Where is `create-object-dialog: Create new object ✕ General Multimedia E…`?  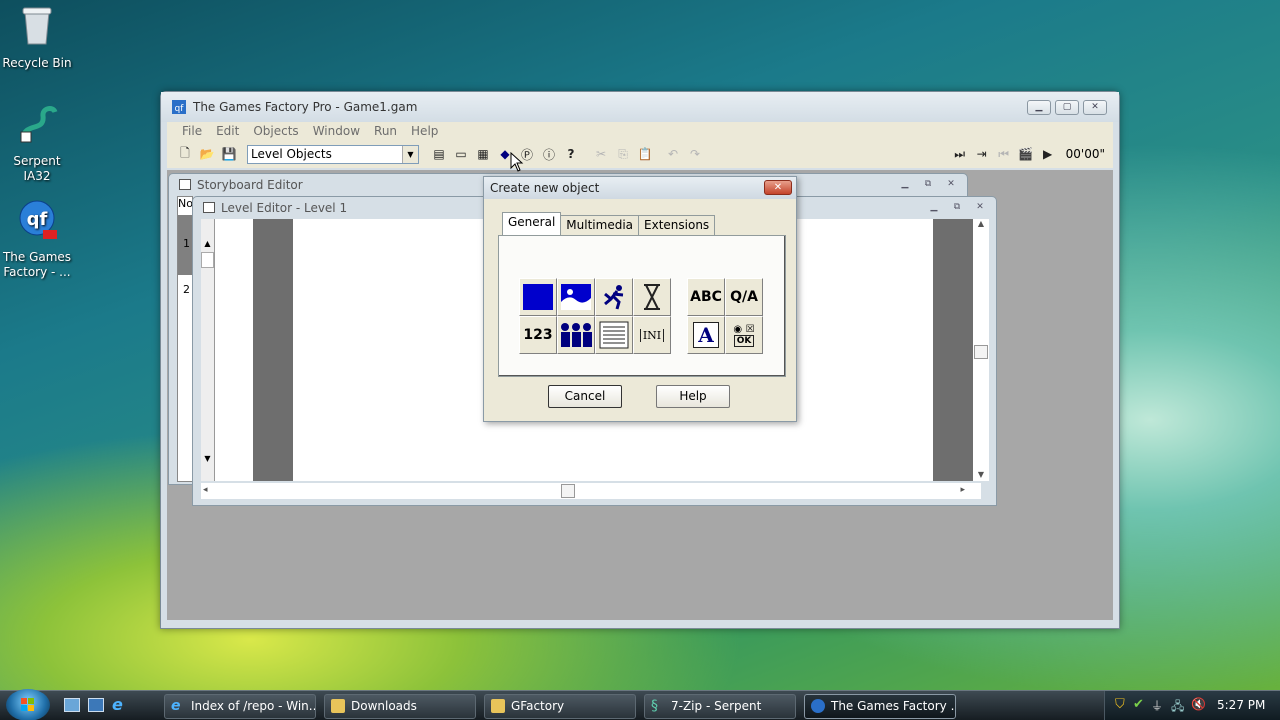 create-object-dialog: Create new object ✕ General Multimedia E… is located at coordinates (640, 299).